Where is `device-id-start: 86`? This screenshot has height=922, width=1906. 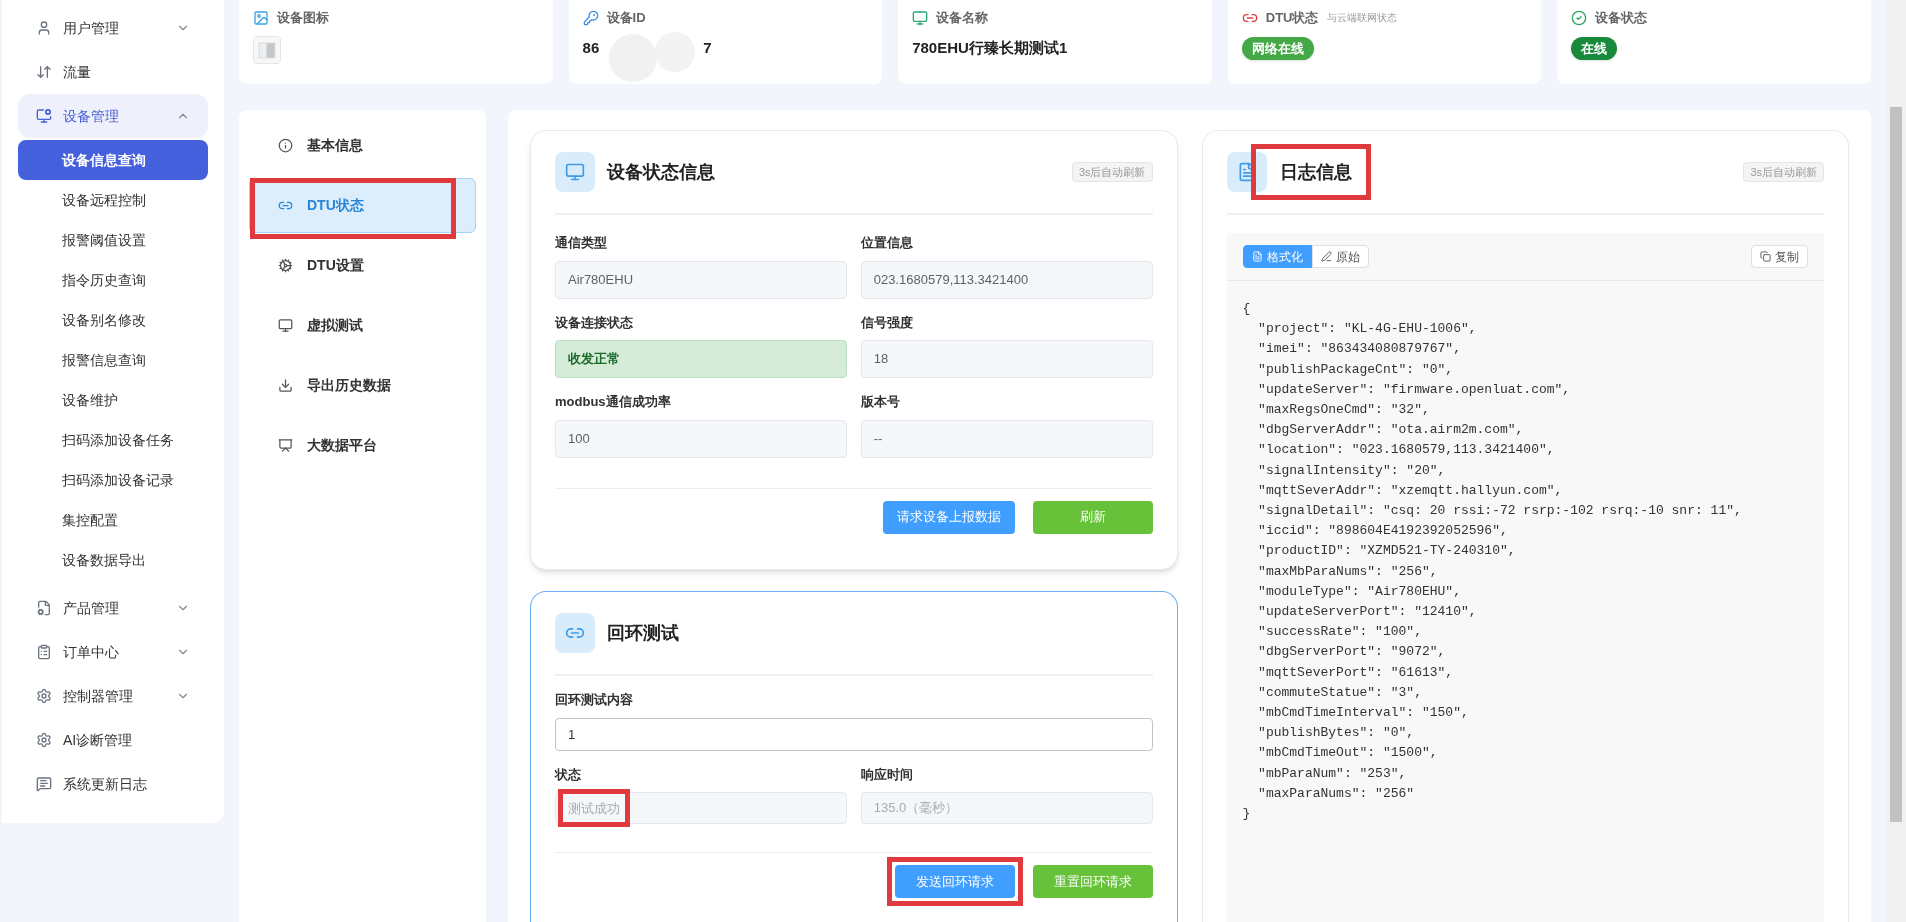
device-id-start: 86 is located at coordinates (591, 48).